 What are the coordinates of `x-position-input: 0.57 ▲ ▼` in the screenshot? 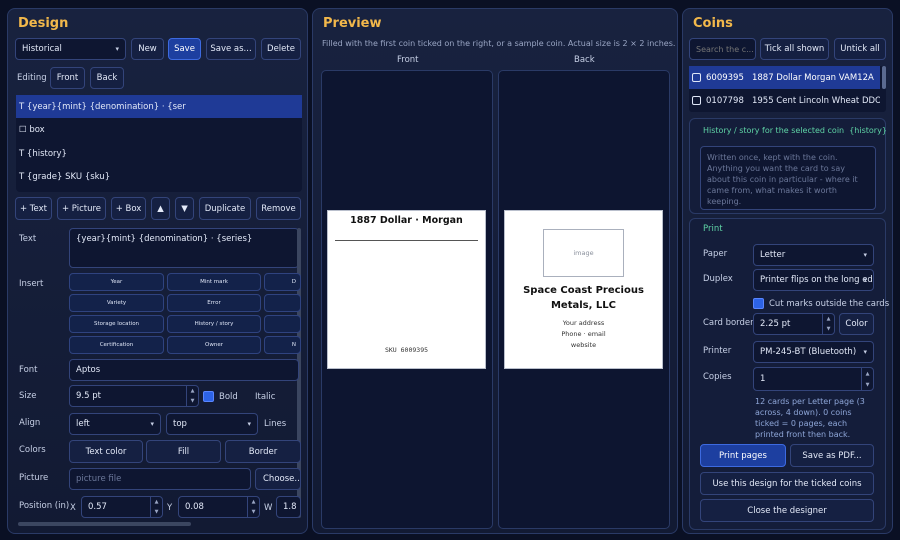 It's located at (122, 507).